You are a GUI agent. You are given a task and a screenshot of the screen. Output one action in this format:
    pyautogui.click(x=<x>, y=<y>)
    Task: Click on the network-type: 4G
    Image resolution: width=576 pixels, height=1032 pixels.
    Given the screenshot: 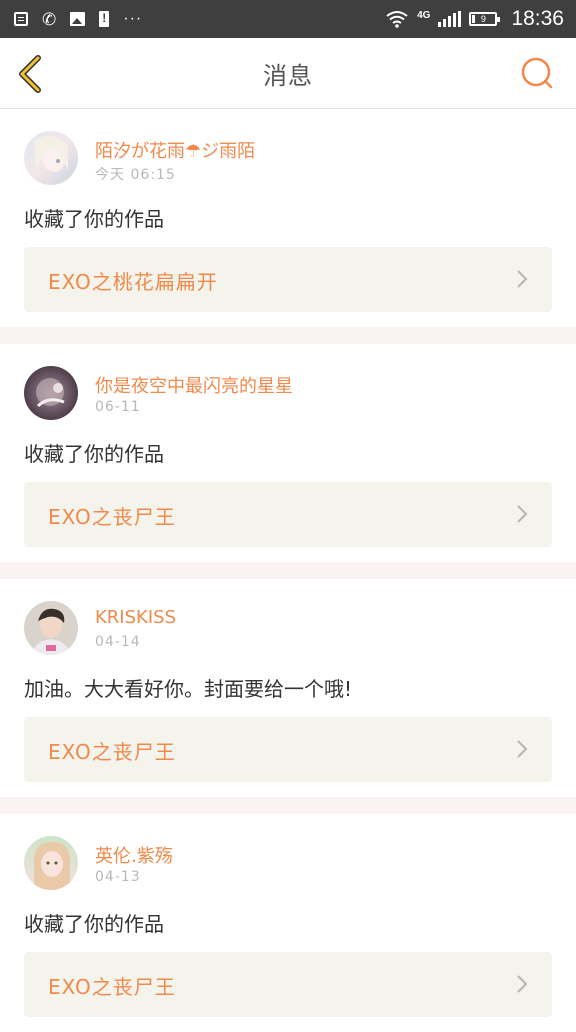 What is the action you would take?
    pyautogui.click(x=424, y=15)
    